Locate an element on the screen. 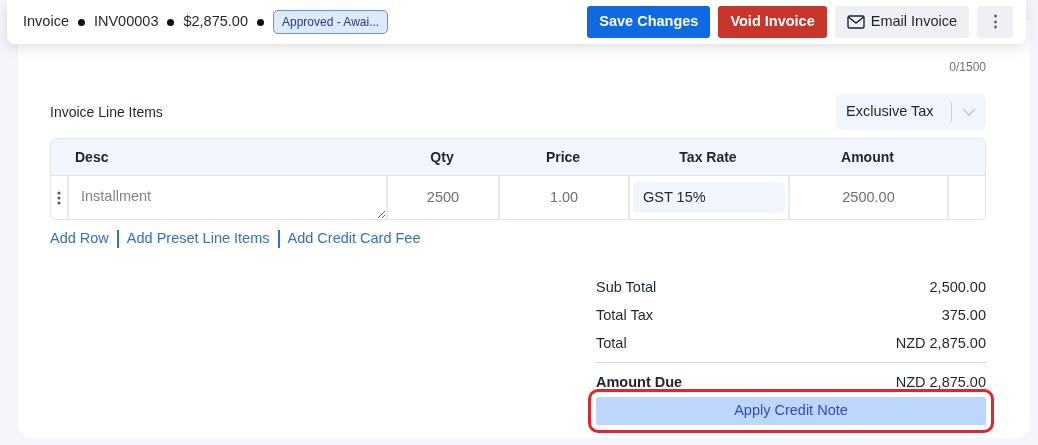 The image size is (1038, 445). email-button: Email Invoice is located at coordinates (901, 22).